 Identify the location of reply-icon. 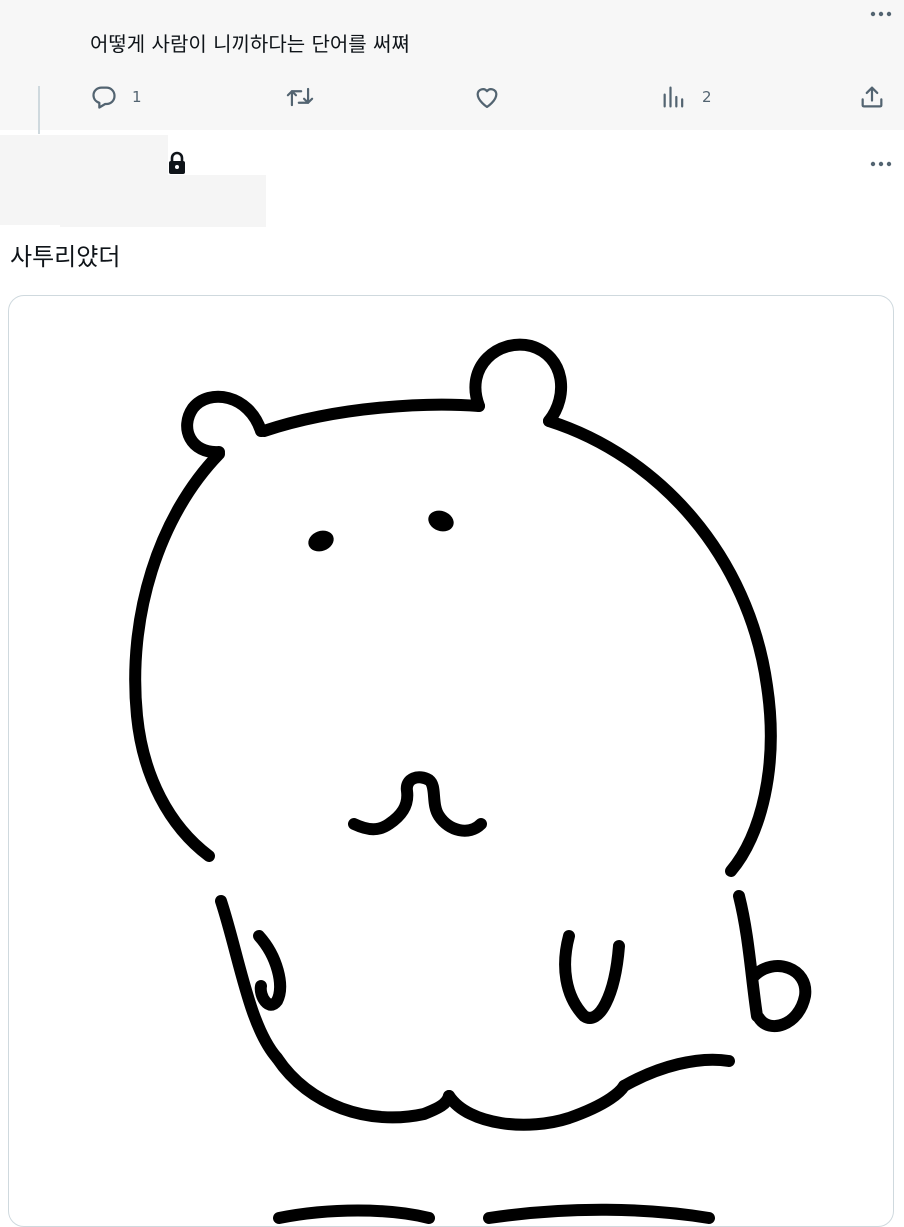
(104, 97).